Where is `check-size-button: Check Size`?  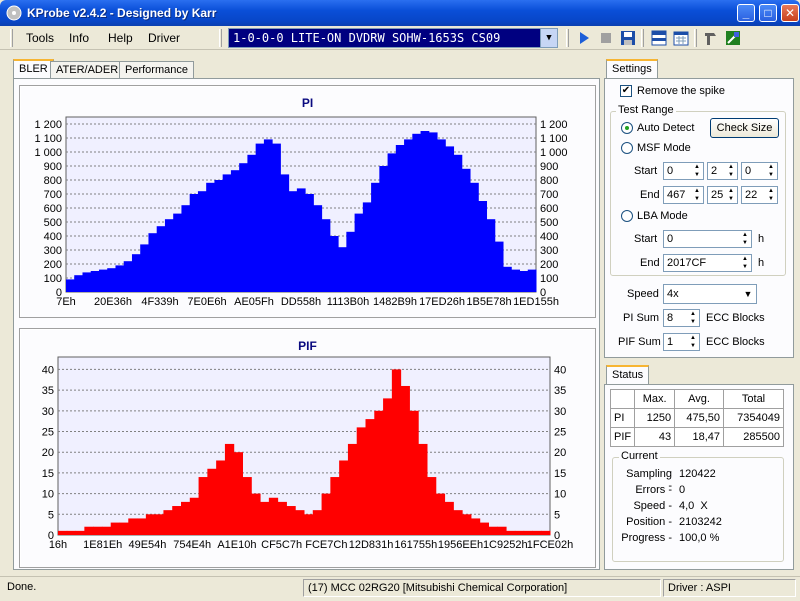 check-size-button: Check Size is located at coordinates (744, 128).